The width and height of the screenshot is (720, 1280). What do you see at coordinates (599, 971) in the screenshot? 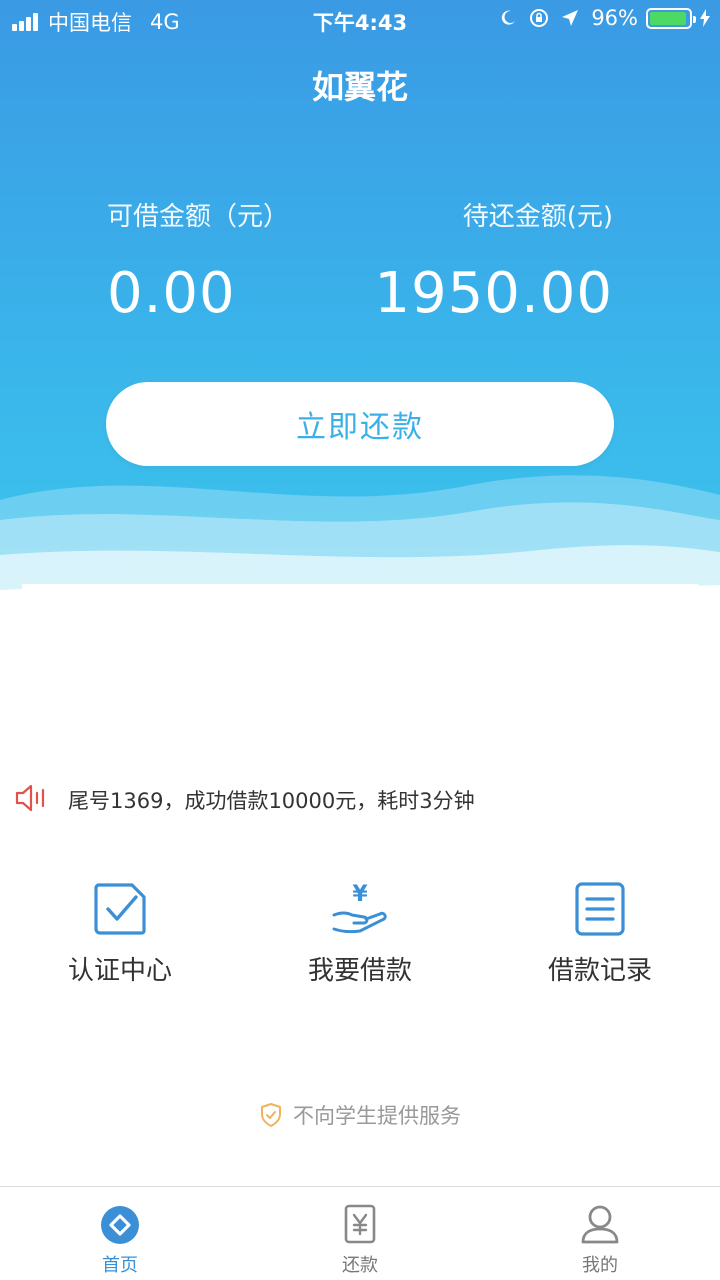
I see `action-label: 借款记录` at bounding box center [599, 971].